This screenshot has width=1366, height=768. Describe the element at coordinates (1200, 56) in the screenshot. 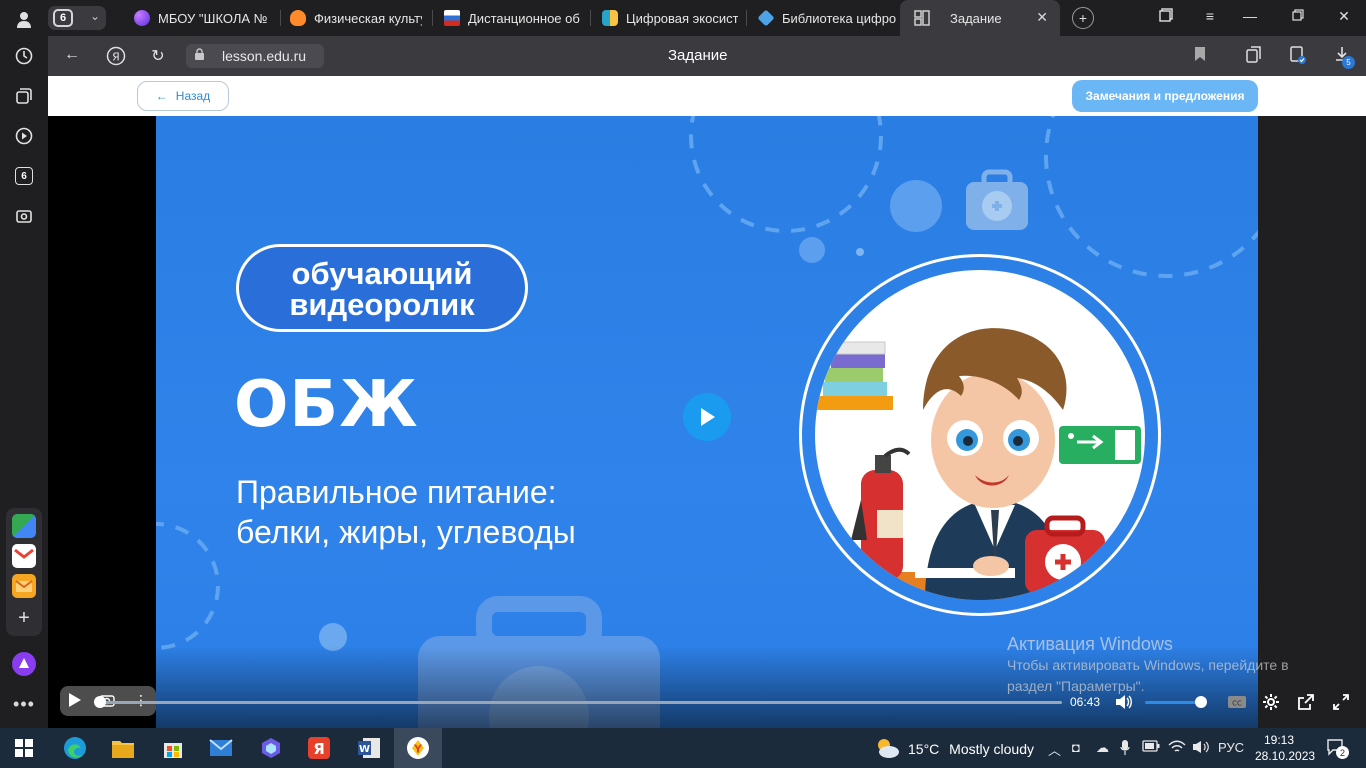

I see `bookmark-icon` at that location.